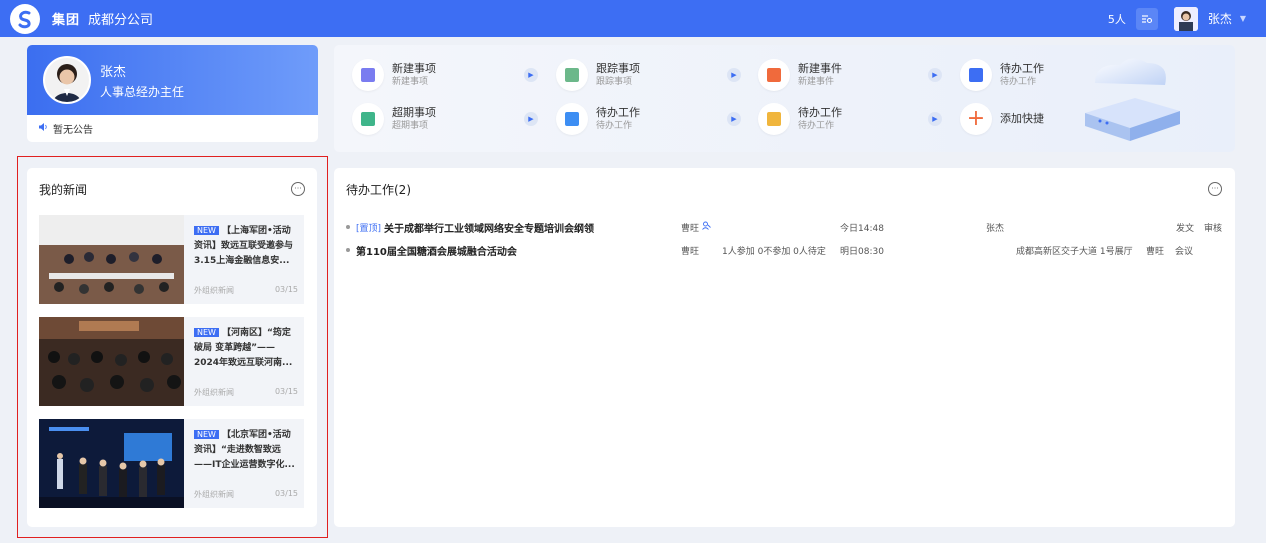 This screenshot has height=543, width=1266. What do you see at coordinates (394, 119) in the screenshot?
I see `quick-overdue-item: 超期事项 超期事项` at bounding box center [394, 119].